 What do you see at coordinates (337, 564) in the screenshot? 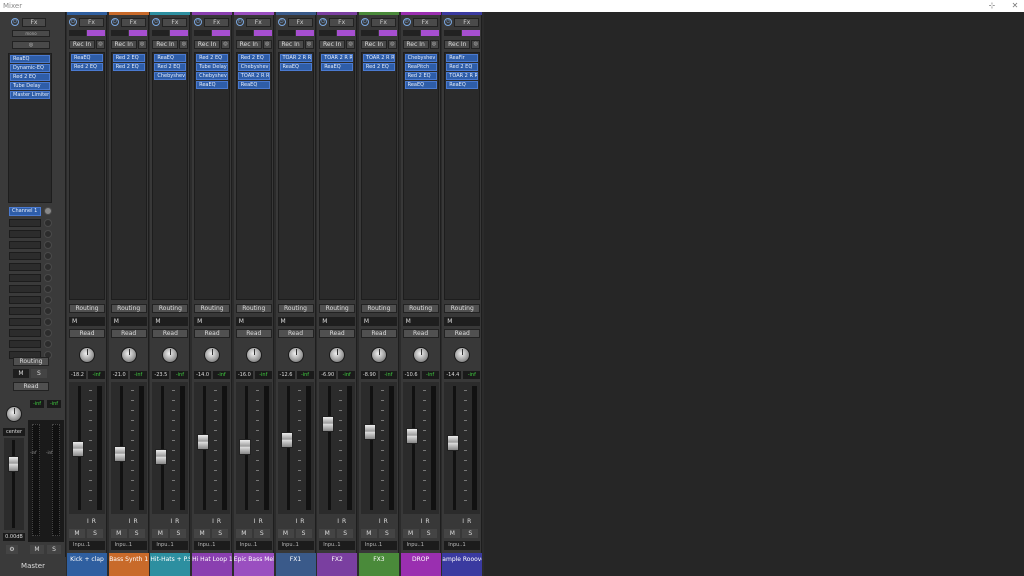
I see `channel-name: FX2` at bounding box center [337, 564].